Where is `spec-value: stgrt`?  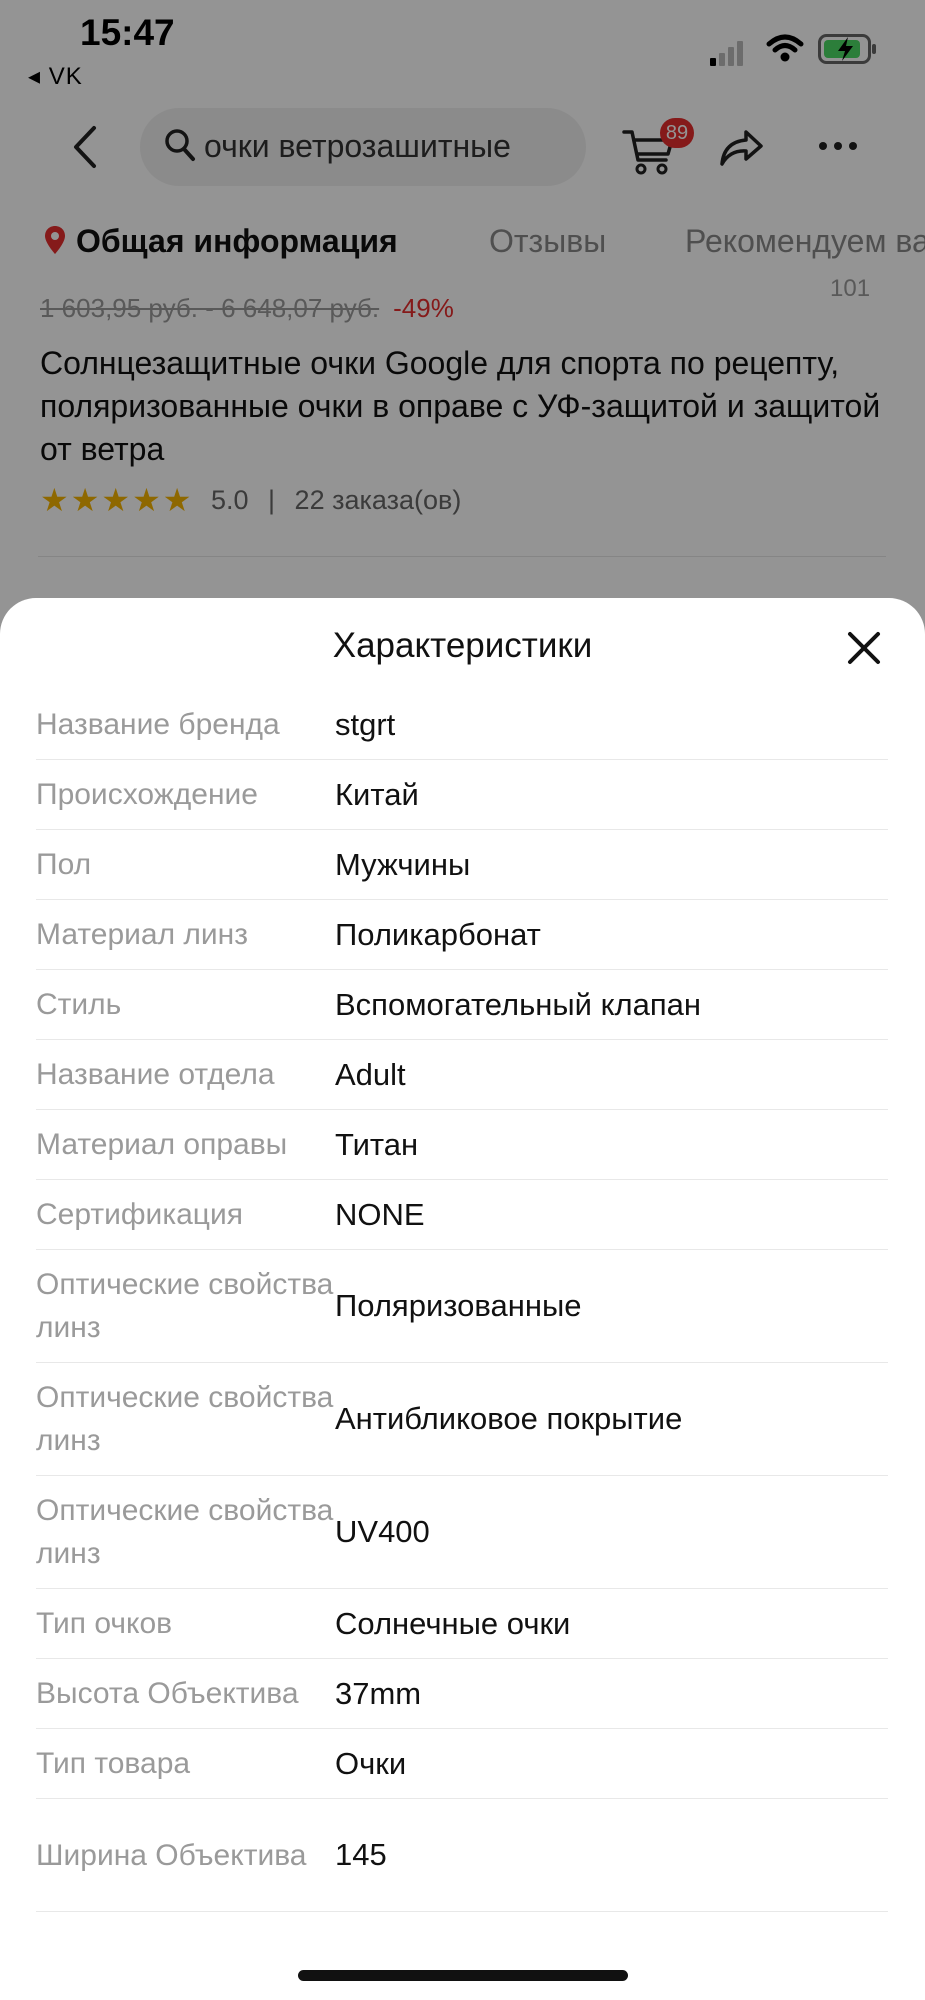 spec-value: stgrt is located at coordinates (365, 724).